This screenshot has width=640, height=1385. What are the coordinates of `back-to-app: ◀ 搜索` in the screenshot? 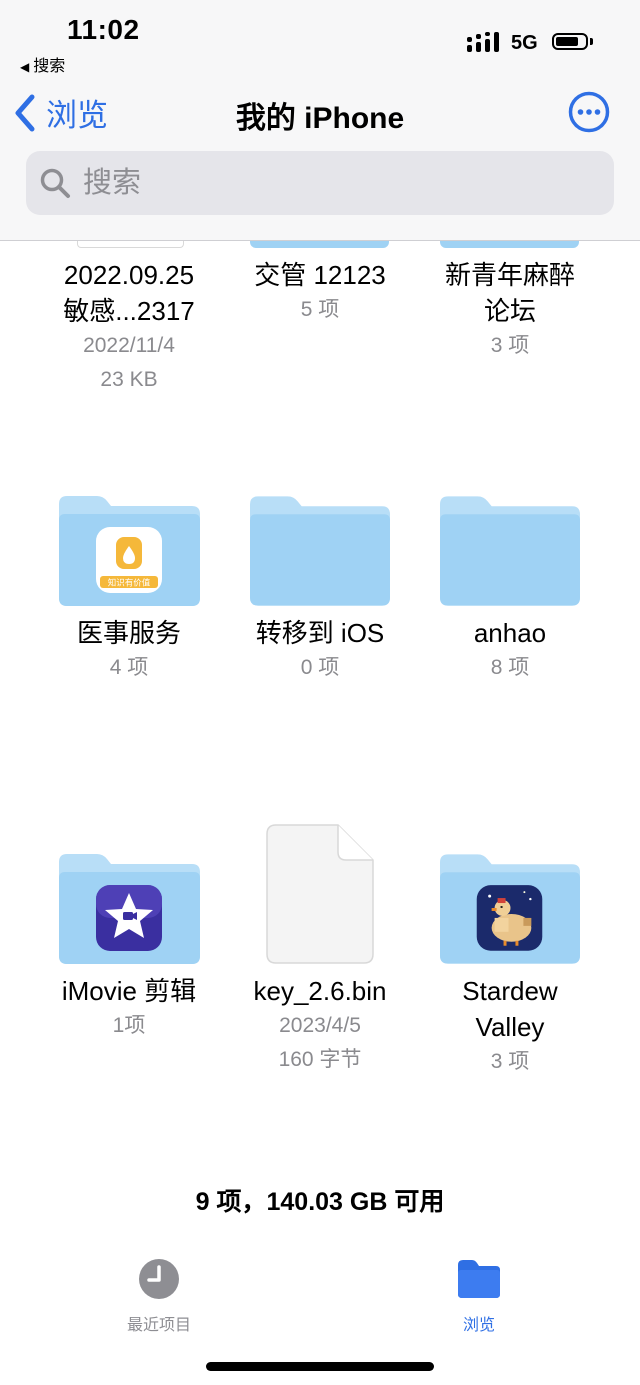 It's located at (42, 64).